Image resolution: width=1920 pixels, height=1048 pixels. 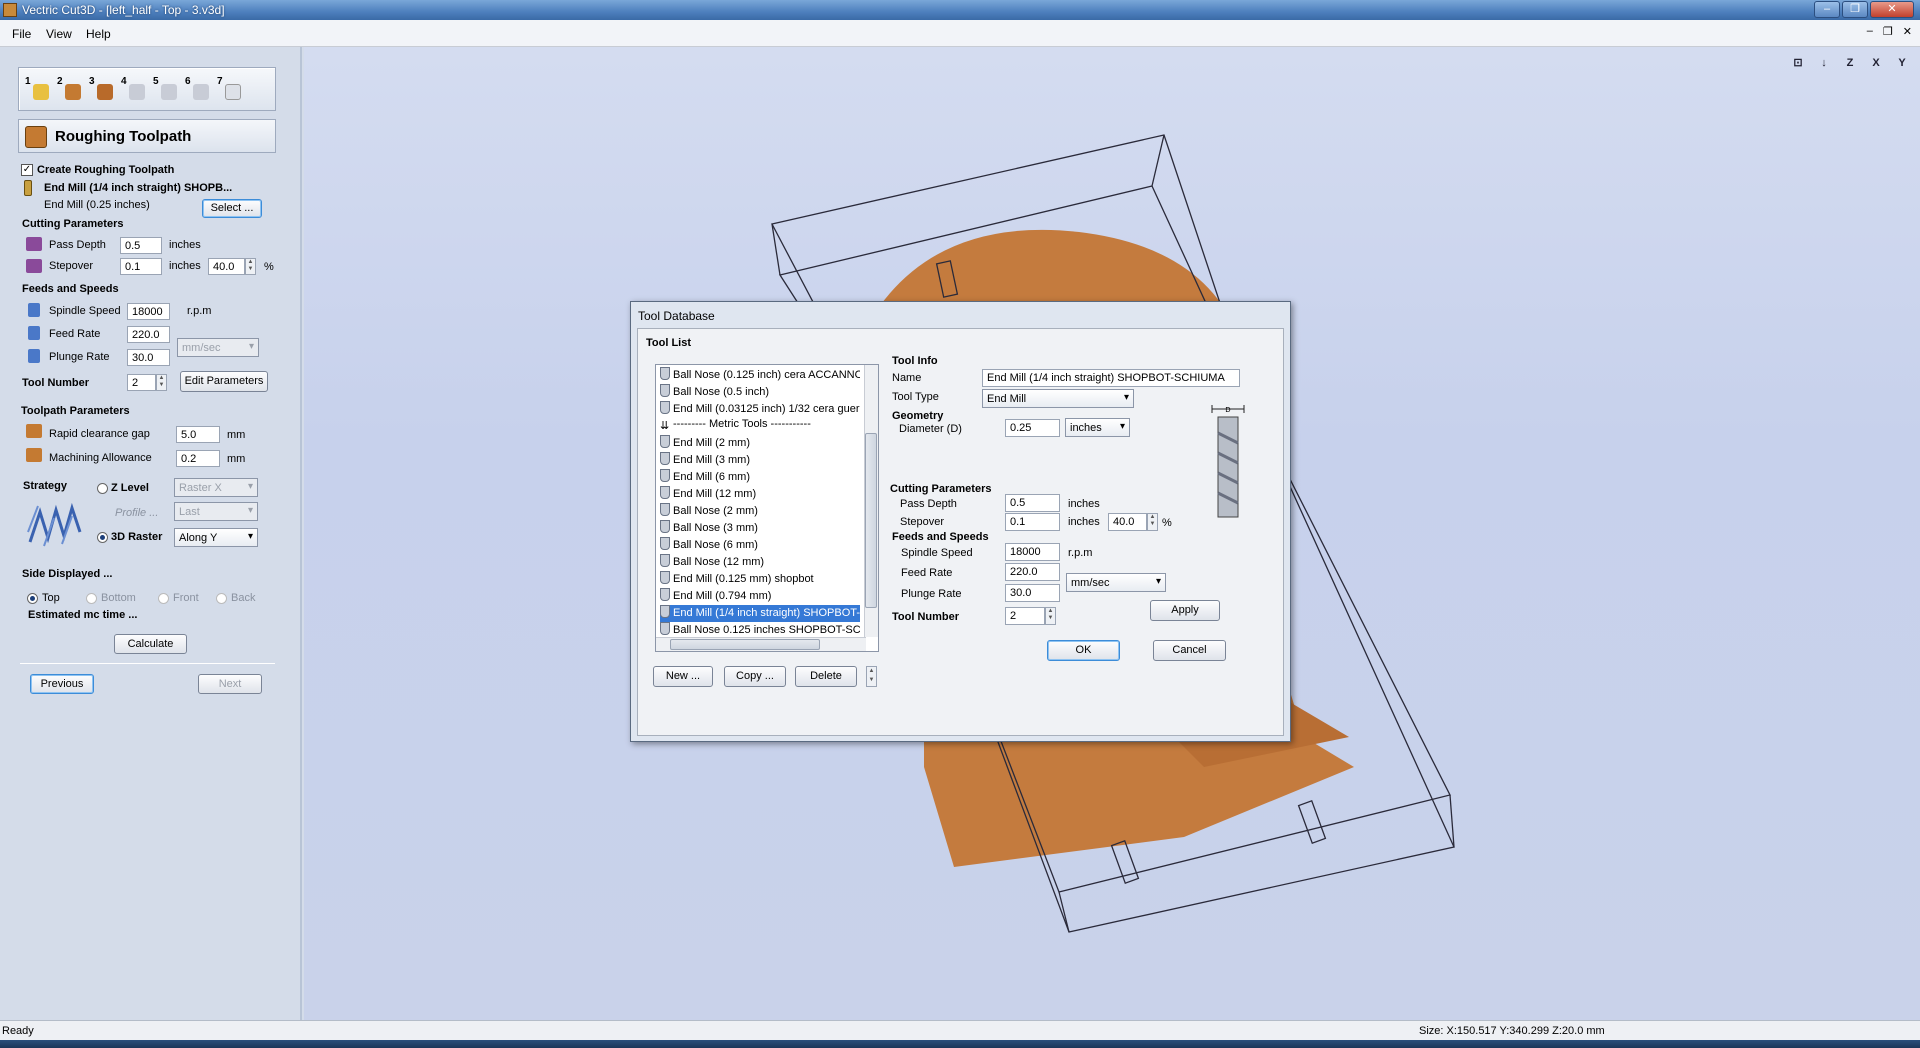 What do you see at coordinates (1032, 428) in the screenshot?
I see `diameter-input: 0.25` at bounding box center [1032, 428].